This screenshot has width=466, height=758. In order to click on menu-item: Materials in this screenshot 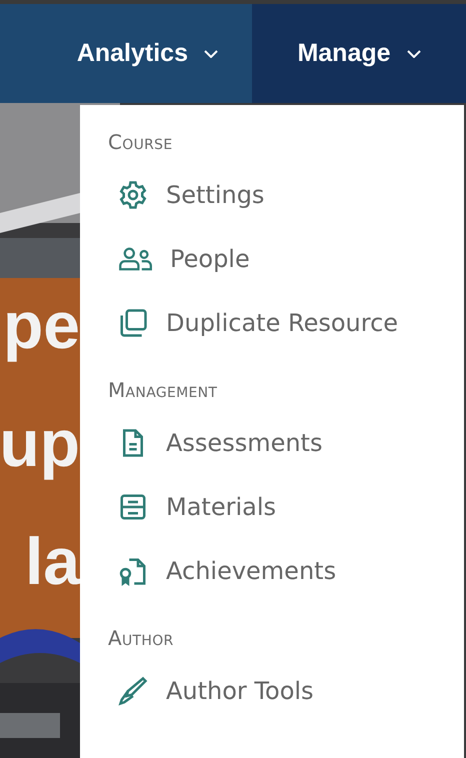, I will do `click(286, 507)`.